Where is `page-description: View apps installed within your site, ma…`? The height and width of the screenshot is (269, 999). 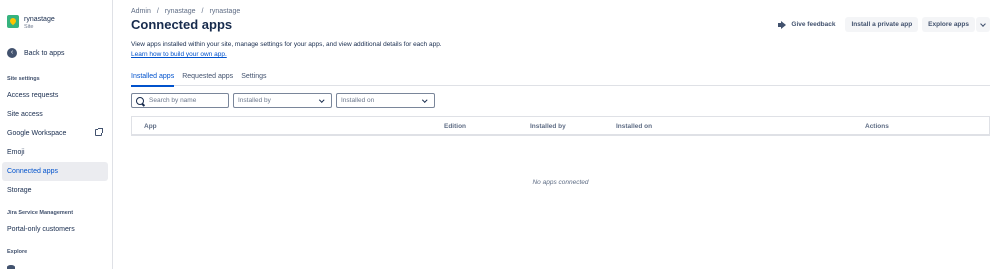 page-description: View apps installed within your site, ma… is located at coordinates (286, 50).